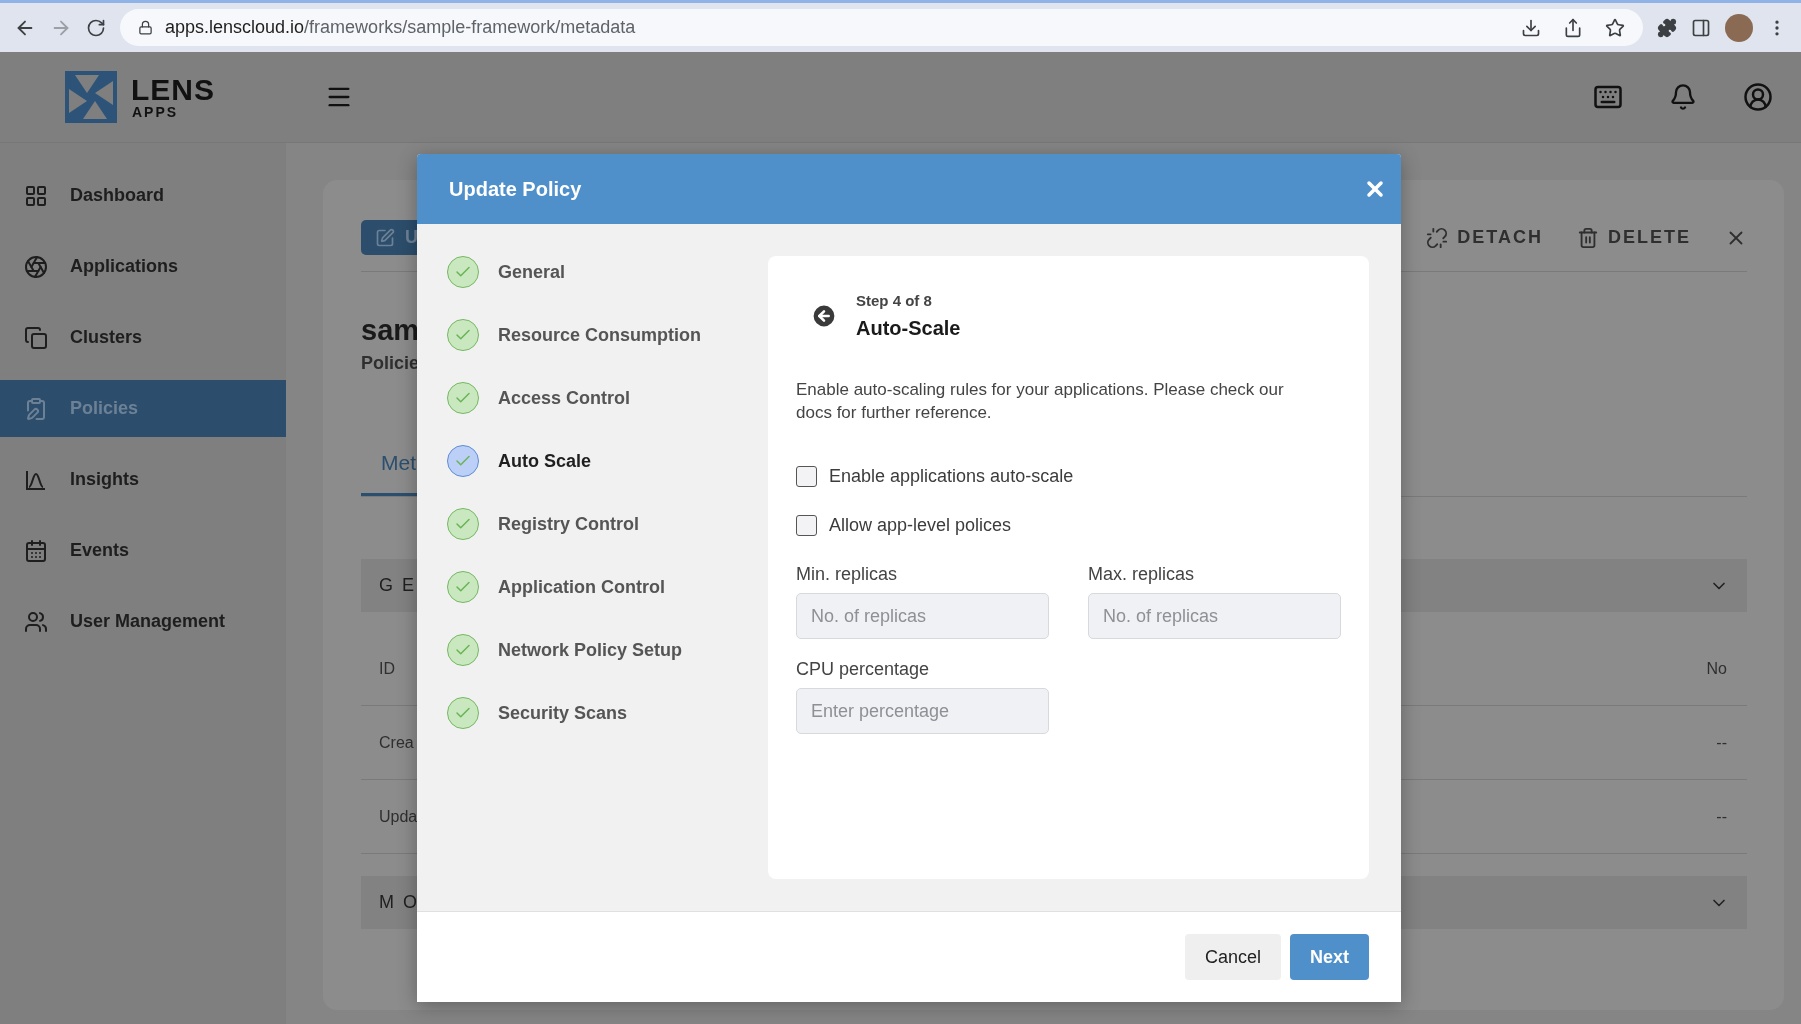 The width and height of the screenshot is (1801, 1024). I want to click on delete-button: DELETE, so click(1634, 237).